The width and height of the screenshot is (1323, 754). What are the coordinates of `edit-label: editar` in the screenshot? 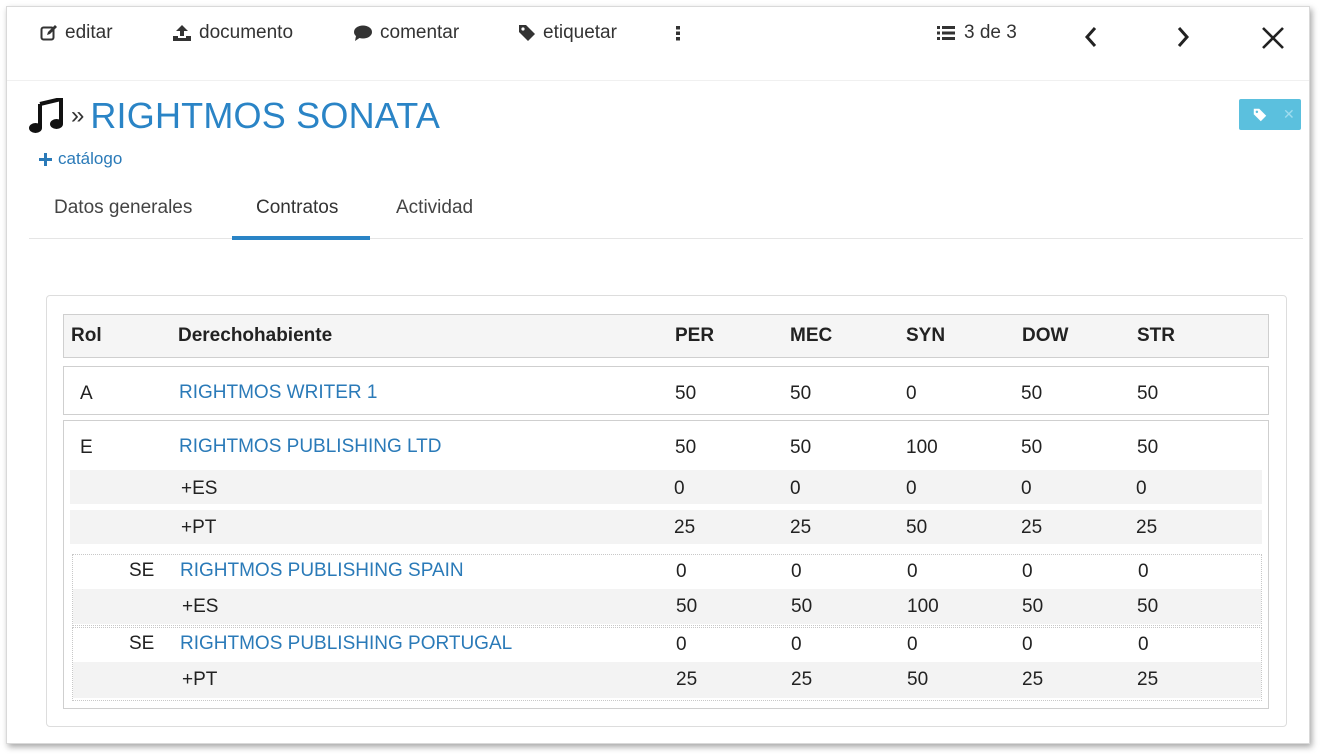 It's located at (89, 32).